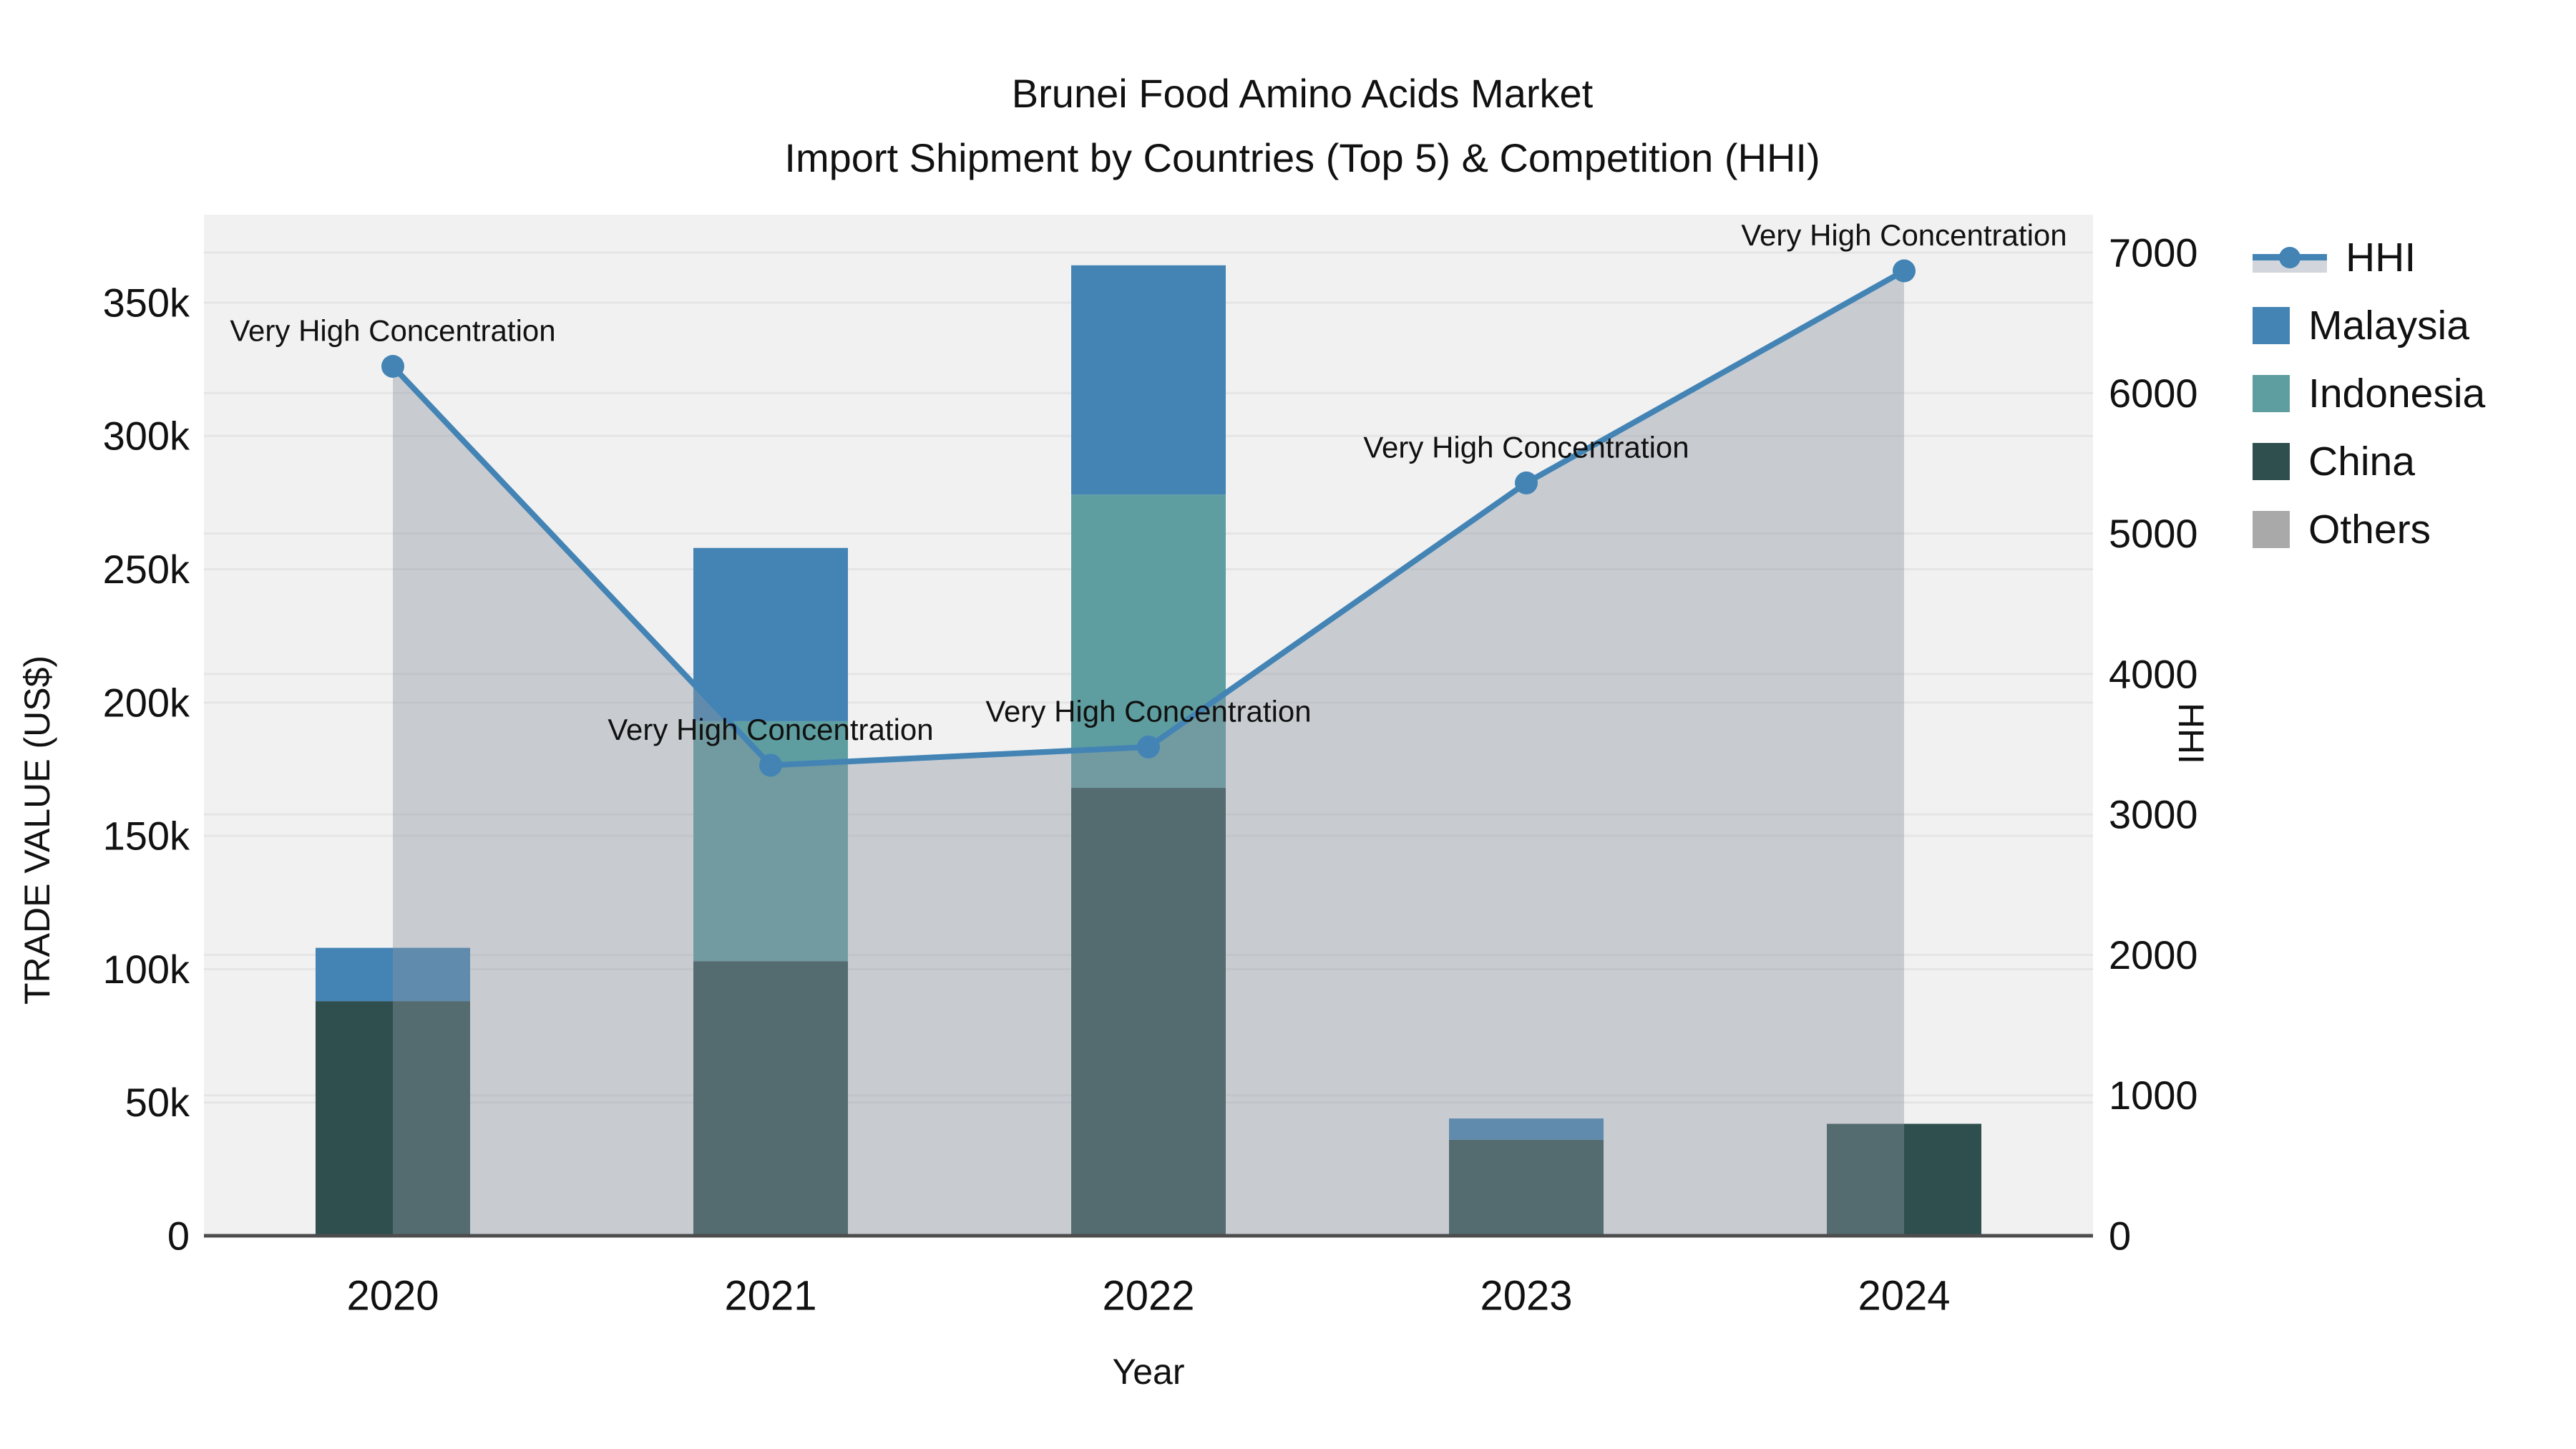  I want to click on hhi-line-icon, so click(2290, 257).